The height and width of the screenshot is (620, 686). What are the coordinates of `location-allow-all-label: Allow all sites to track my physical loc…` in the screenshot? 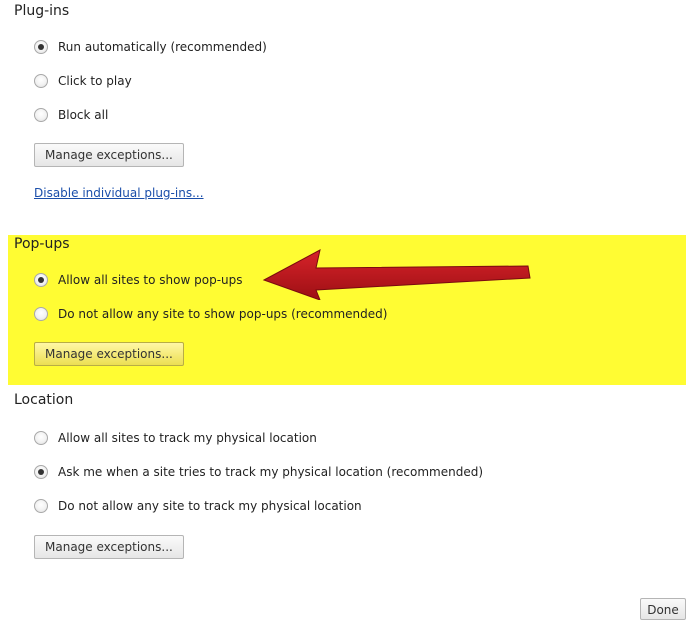 It's located at (187, 438).